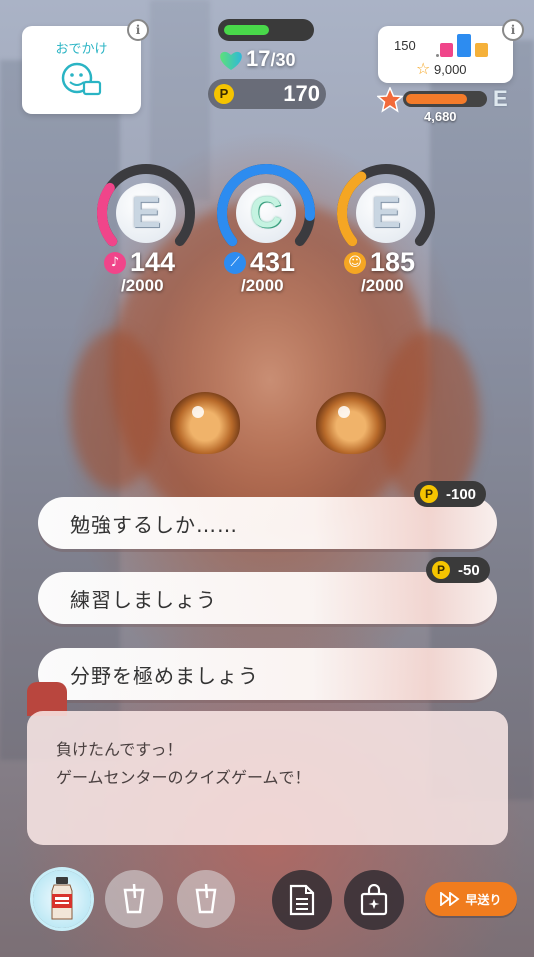  I want to click on fan-star-icon, so click(390, 100).